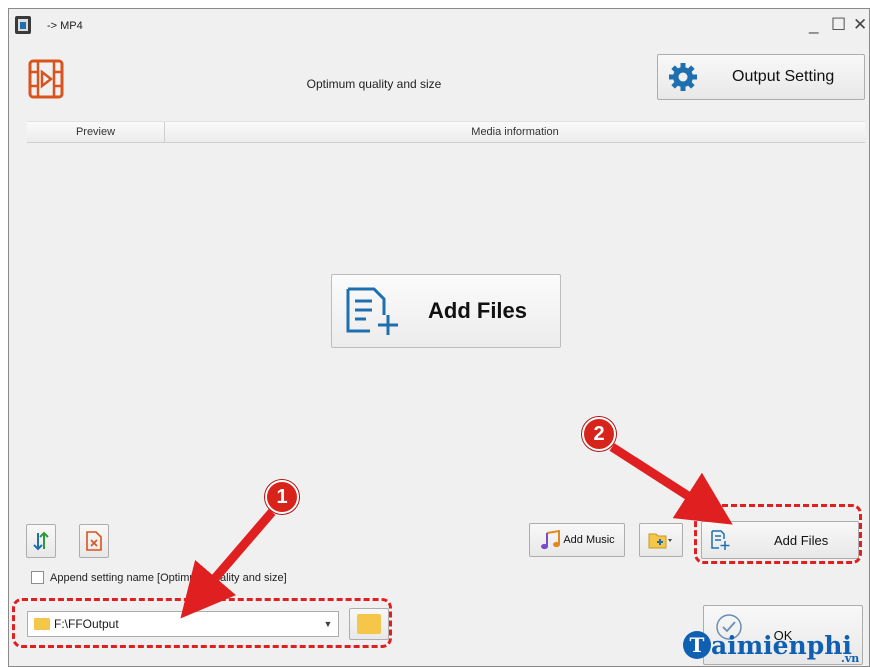  I want to click on watermark-suffix: .vn, so click(850, 658).